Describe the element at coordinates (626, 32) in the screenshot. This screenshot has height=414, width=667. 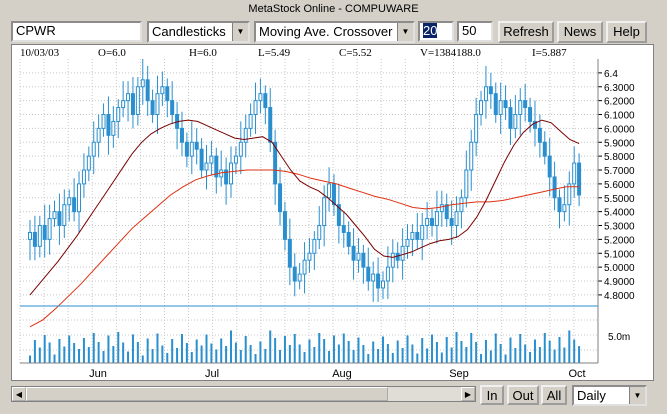
I see `help-button: Help` at that location.